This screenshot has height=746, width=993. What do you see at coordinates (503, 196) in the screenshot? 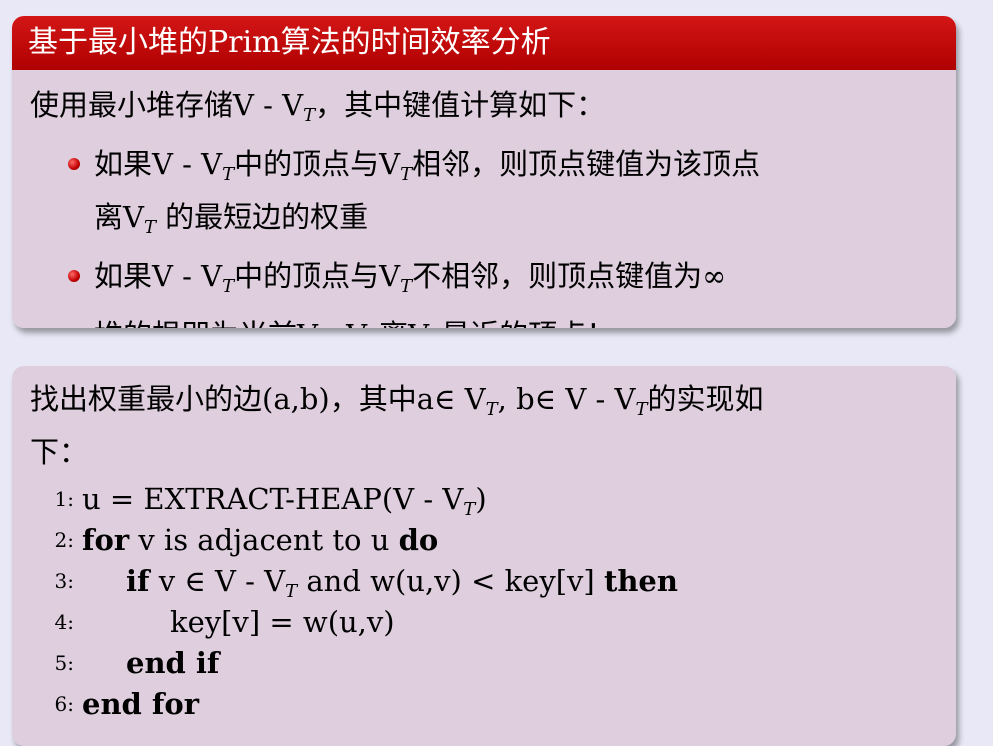
I see `bullet-item: 如果V - VT中的顶点与VT相邻，则顶点键值为该顶点 离VT 的最短边的权重` at bounding box center [503, 196].